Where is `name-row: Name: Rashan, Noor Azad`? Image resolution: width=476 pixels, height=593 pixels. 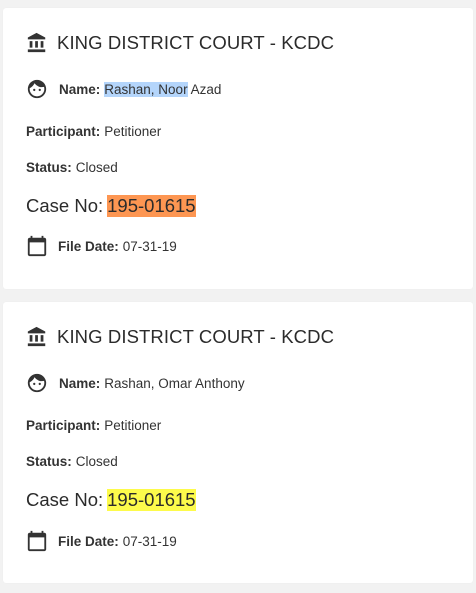 name-row: Name: Rashan, Noor Azad is located at coordinates (123, 89).